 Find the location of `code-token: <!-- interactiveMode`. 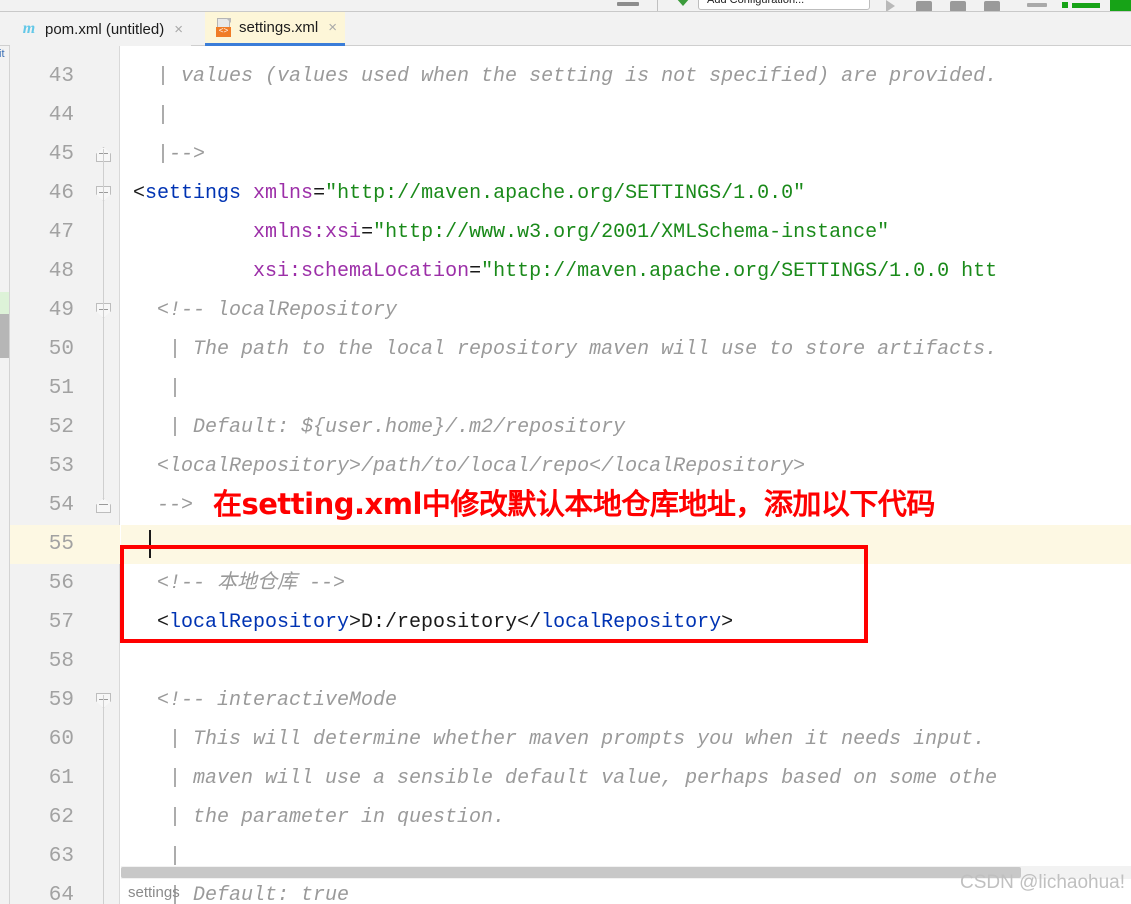

code-token: <!-- interactiveMode is located at coordinates (265, 700).